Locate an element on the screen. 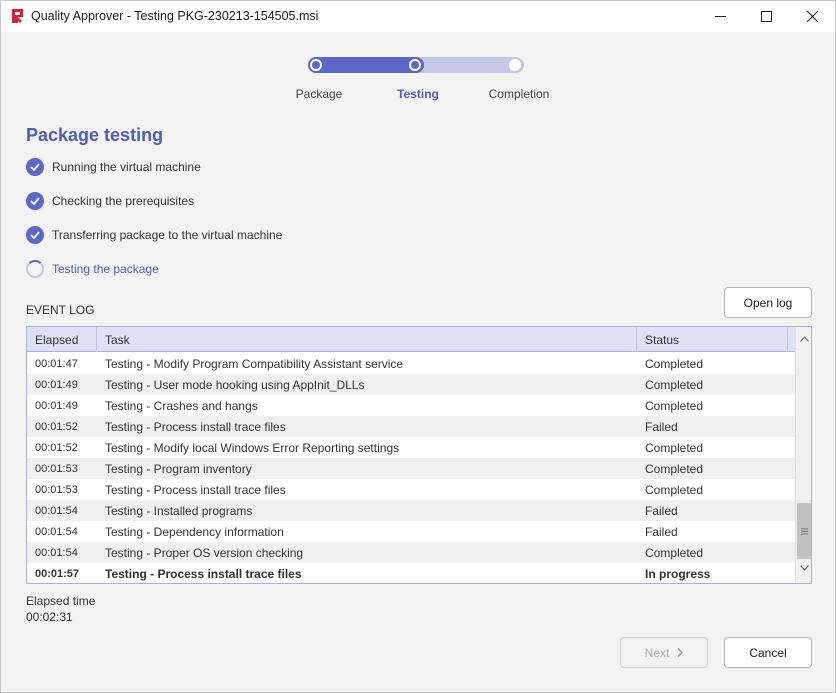 This screenshot has height=693, width=836. chevron-up-icon is located at coordinates (804, 339).